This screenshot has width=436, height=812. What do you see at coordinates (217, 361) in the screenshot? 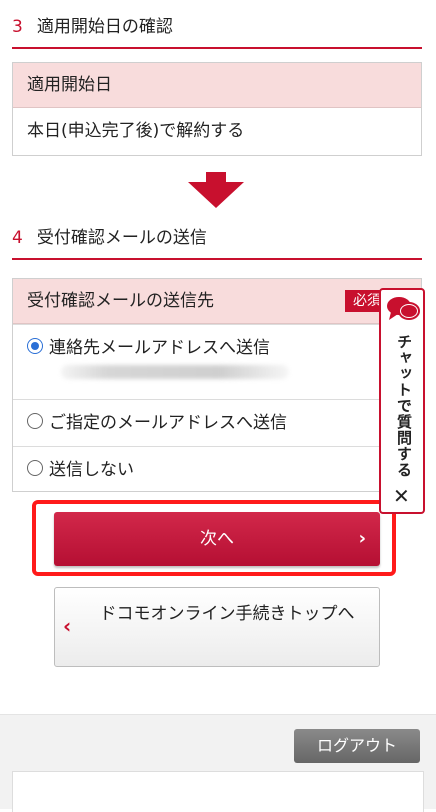
I see `option-contact-email: 連絡先メールアドレスへ送信` at bounding box center [217, 361].